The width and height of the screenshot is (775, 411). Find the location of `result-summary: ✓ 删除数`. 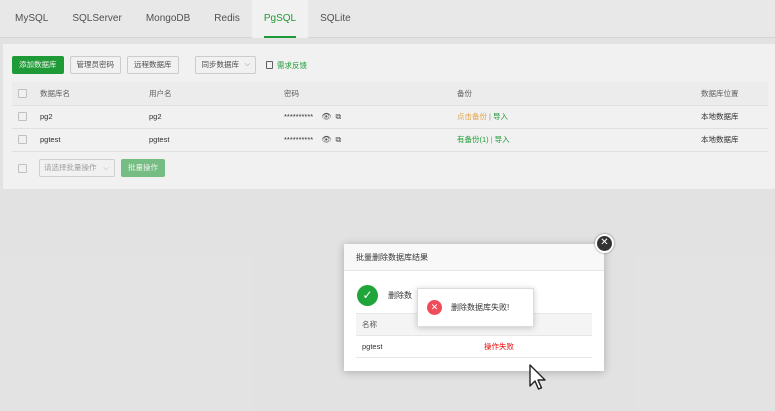

result-summary: ✓ 删除数 is located at coordinates (384, 295).